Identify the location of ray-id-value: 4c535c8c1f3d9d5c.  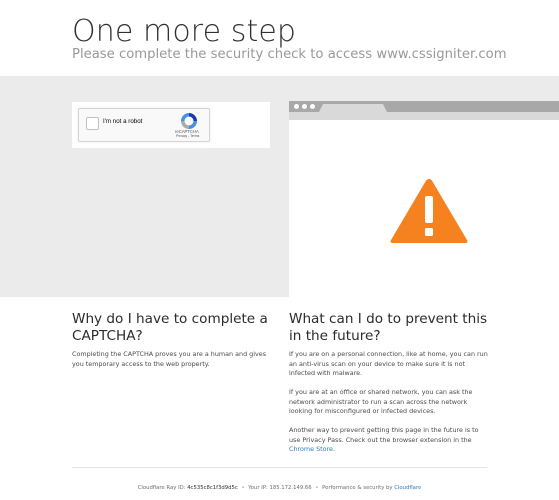
(212, 488).